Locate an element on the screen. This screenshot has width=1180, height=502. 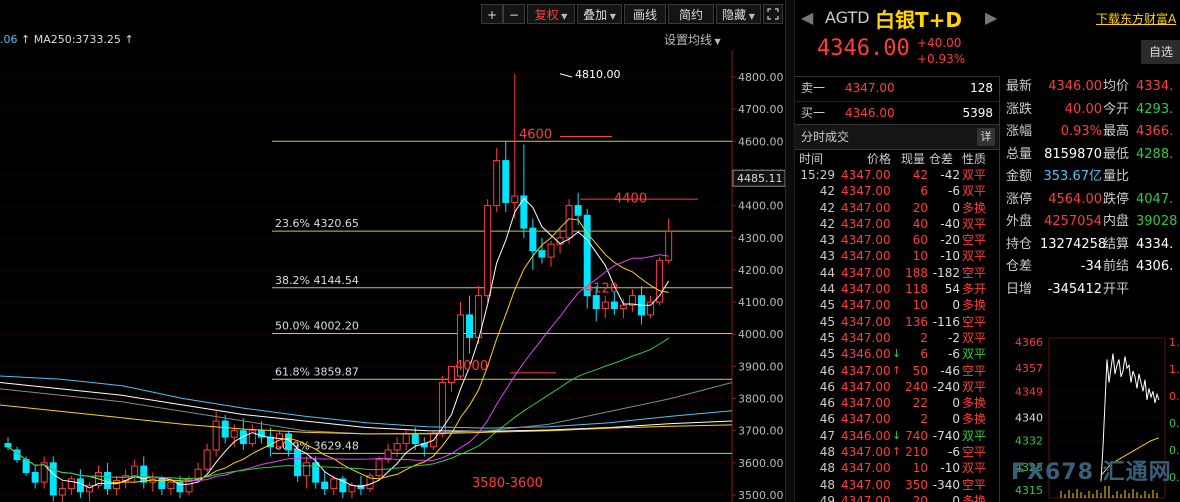
up-arrow-icon: ↑ is located at coordinates (26, 39).